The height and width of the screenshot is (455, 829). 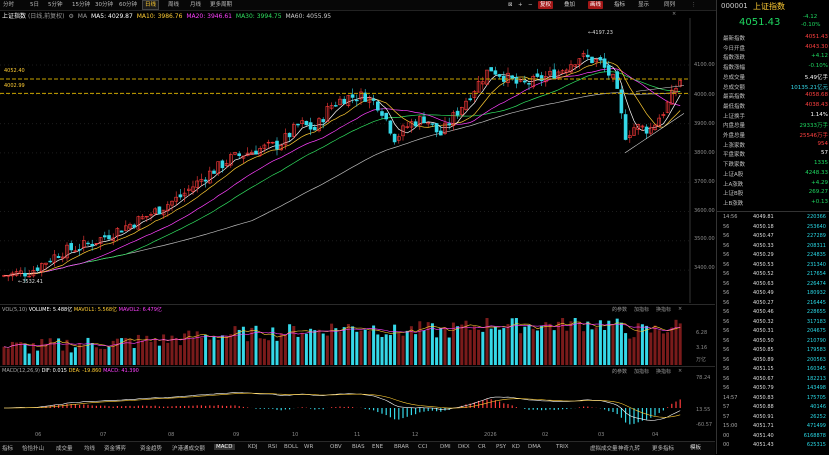 What do you see at coordinates (530, 5) in the screenshot?
I see `minus-icon: −` at bounding box center [530, 5].